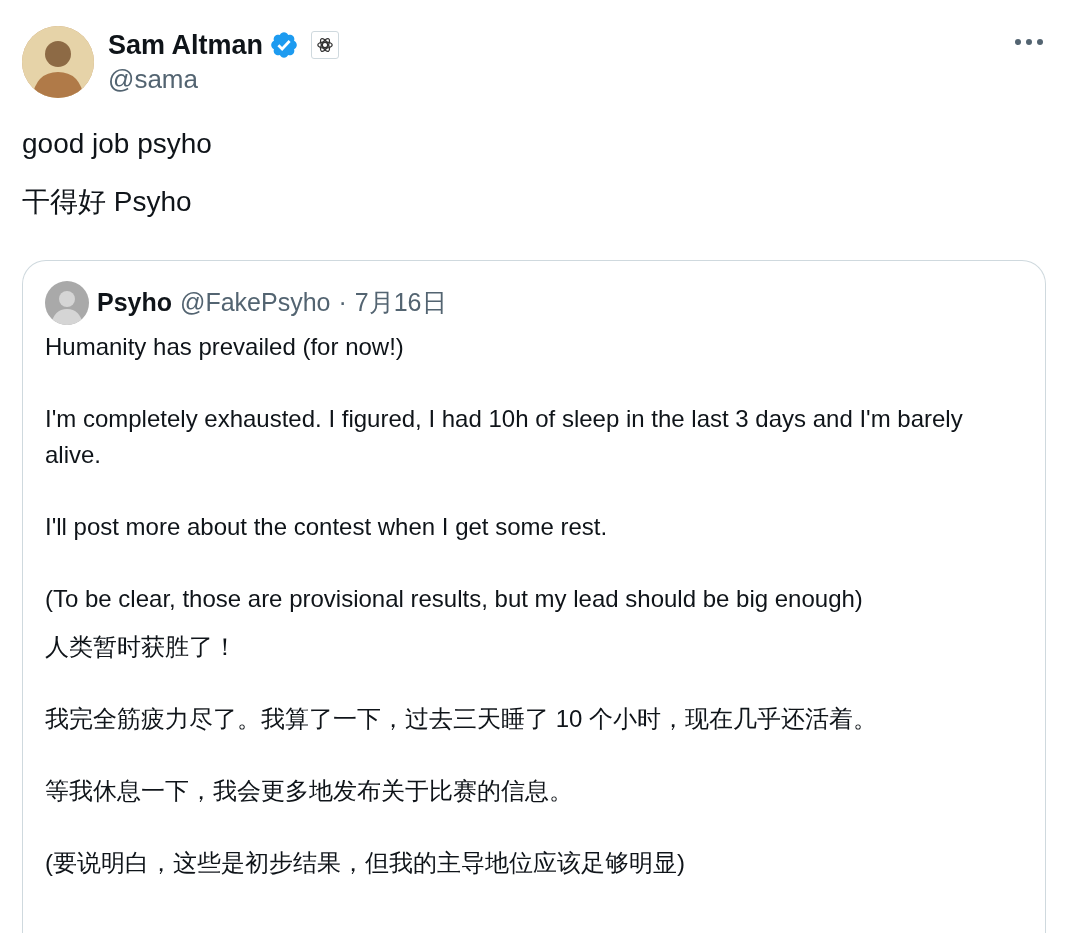  Describe the element at coordinates (400, 303) in the screenshot. I see `post-date: 7月16日` at that location.